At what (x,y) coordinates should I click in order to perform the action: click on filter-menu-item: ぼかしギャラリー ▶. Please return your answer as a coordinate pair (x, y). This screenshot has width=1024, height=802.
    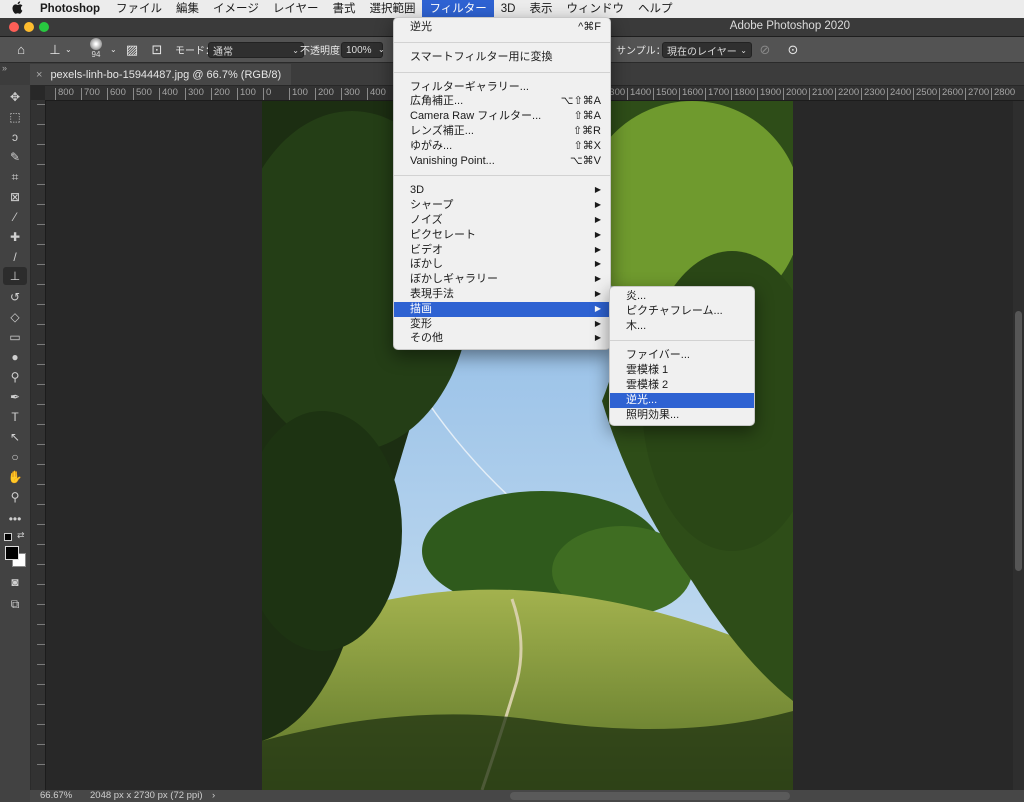
    Looking at the image, I should click on (502, 279).